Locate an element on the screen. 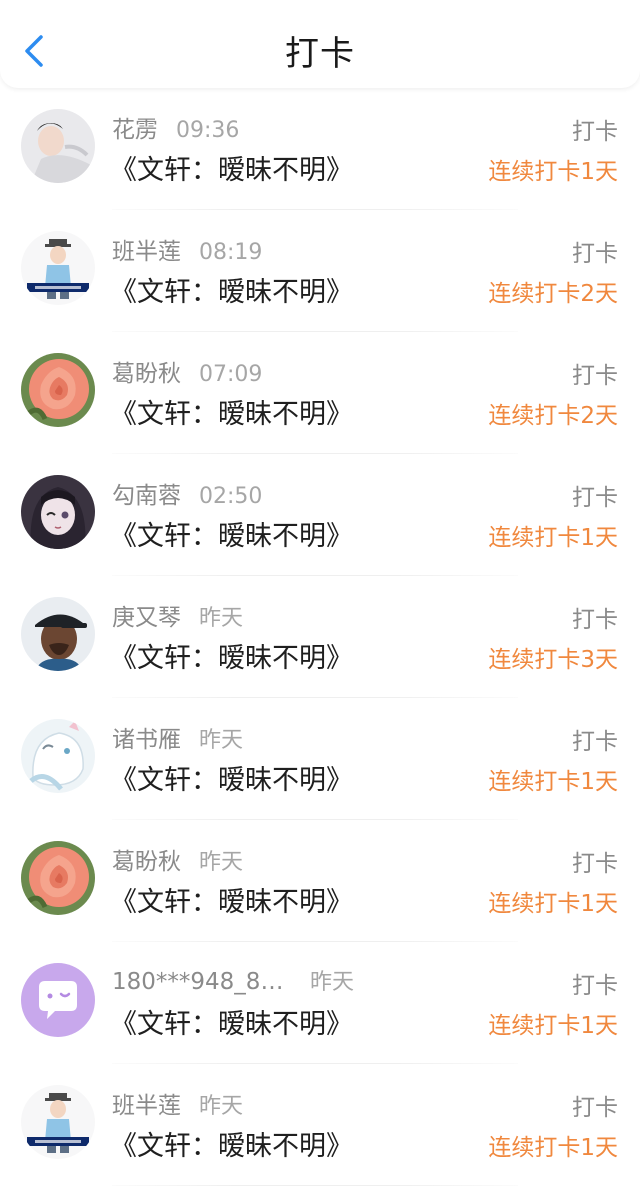 The width and height of the screenshot is (640, 1187). checkin-item: 班半莲 昨天 《文轩：暧昧不明》 打卡 连续打卡1天 is located at coordinates (320, 1125).